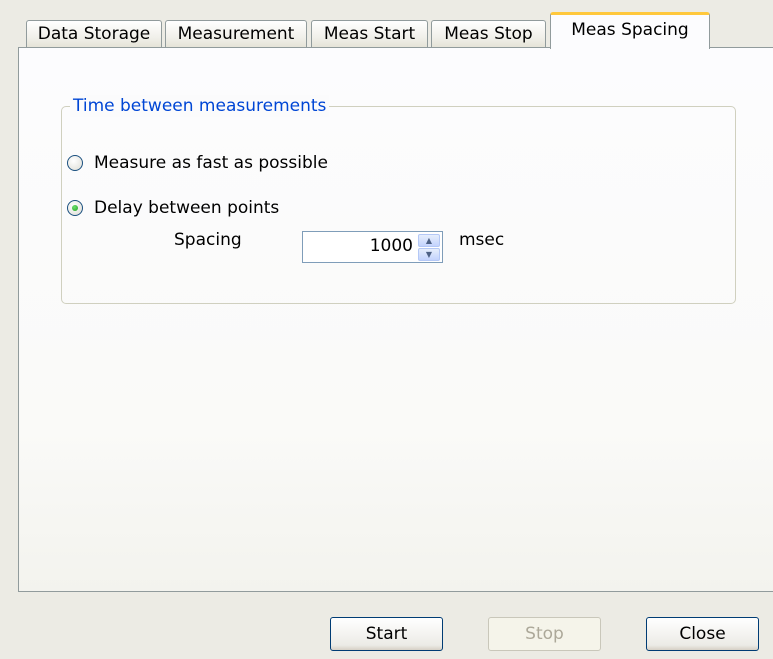  What do you see at coordinates (702, 634) in the screenshot?
I see `close-button: Close` at bounding box center [702, 634].